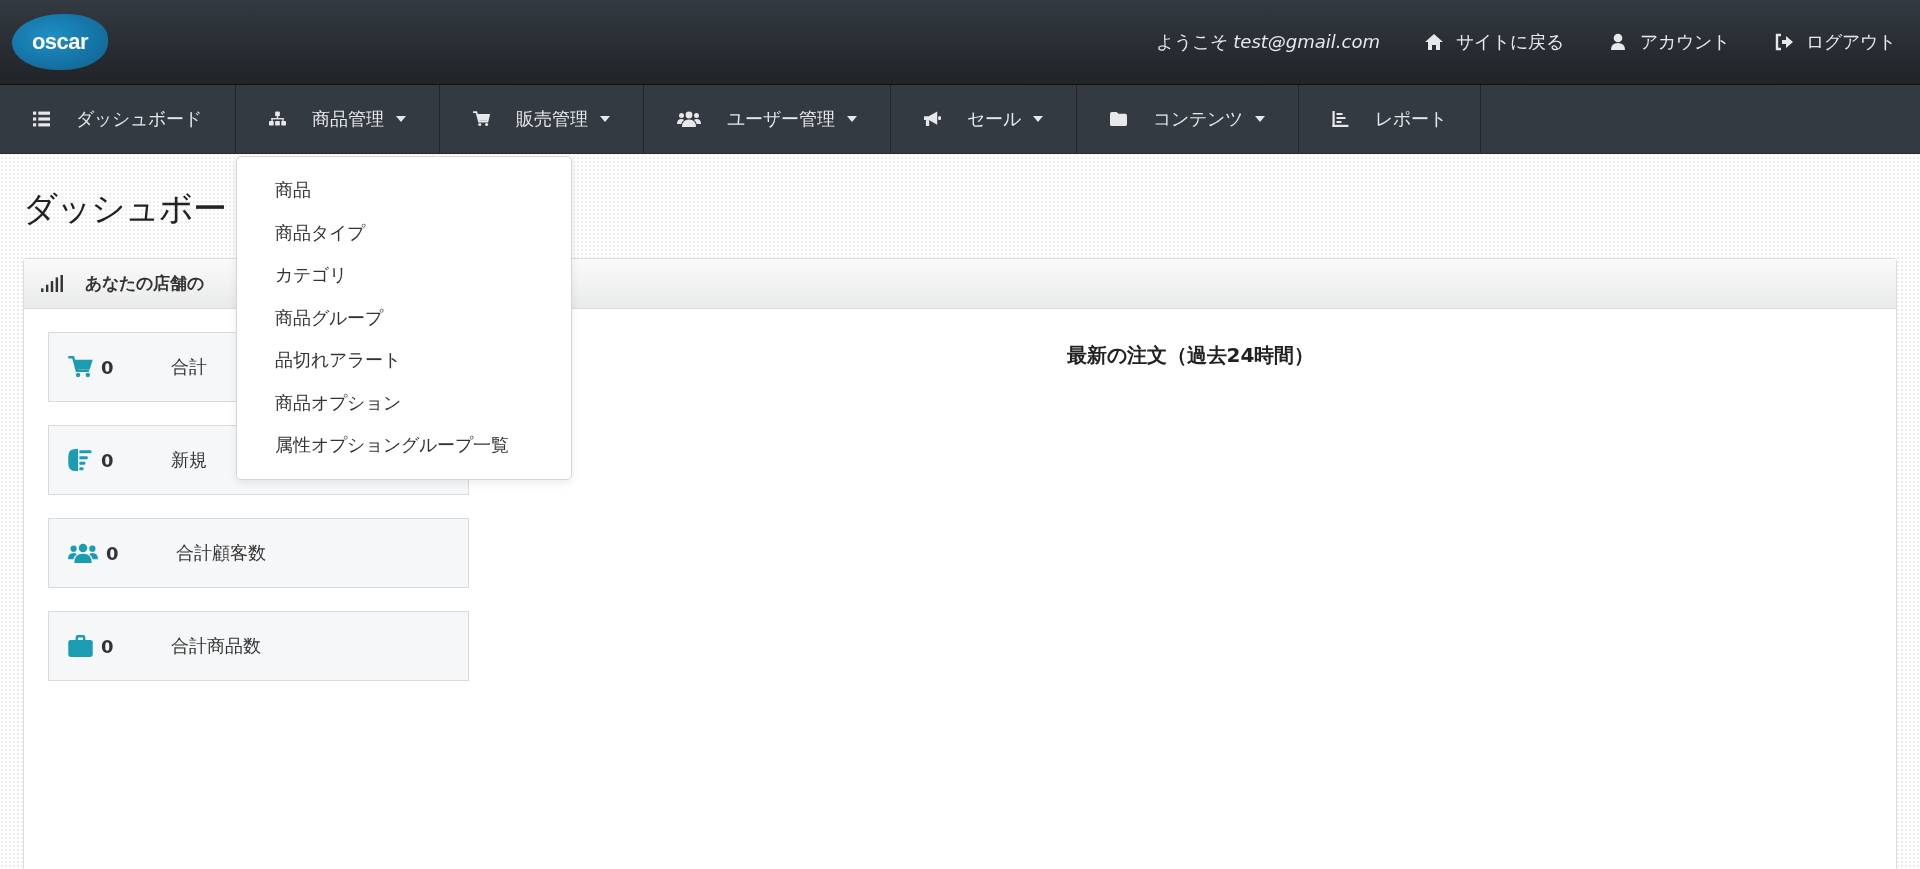  I want to click on sitemap-icon, so click(277, 119).